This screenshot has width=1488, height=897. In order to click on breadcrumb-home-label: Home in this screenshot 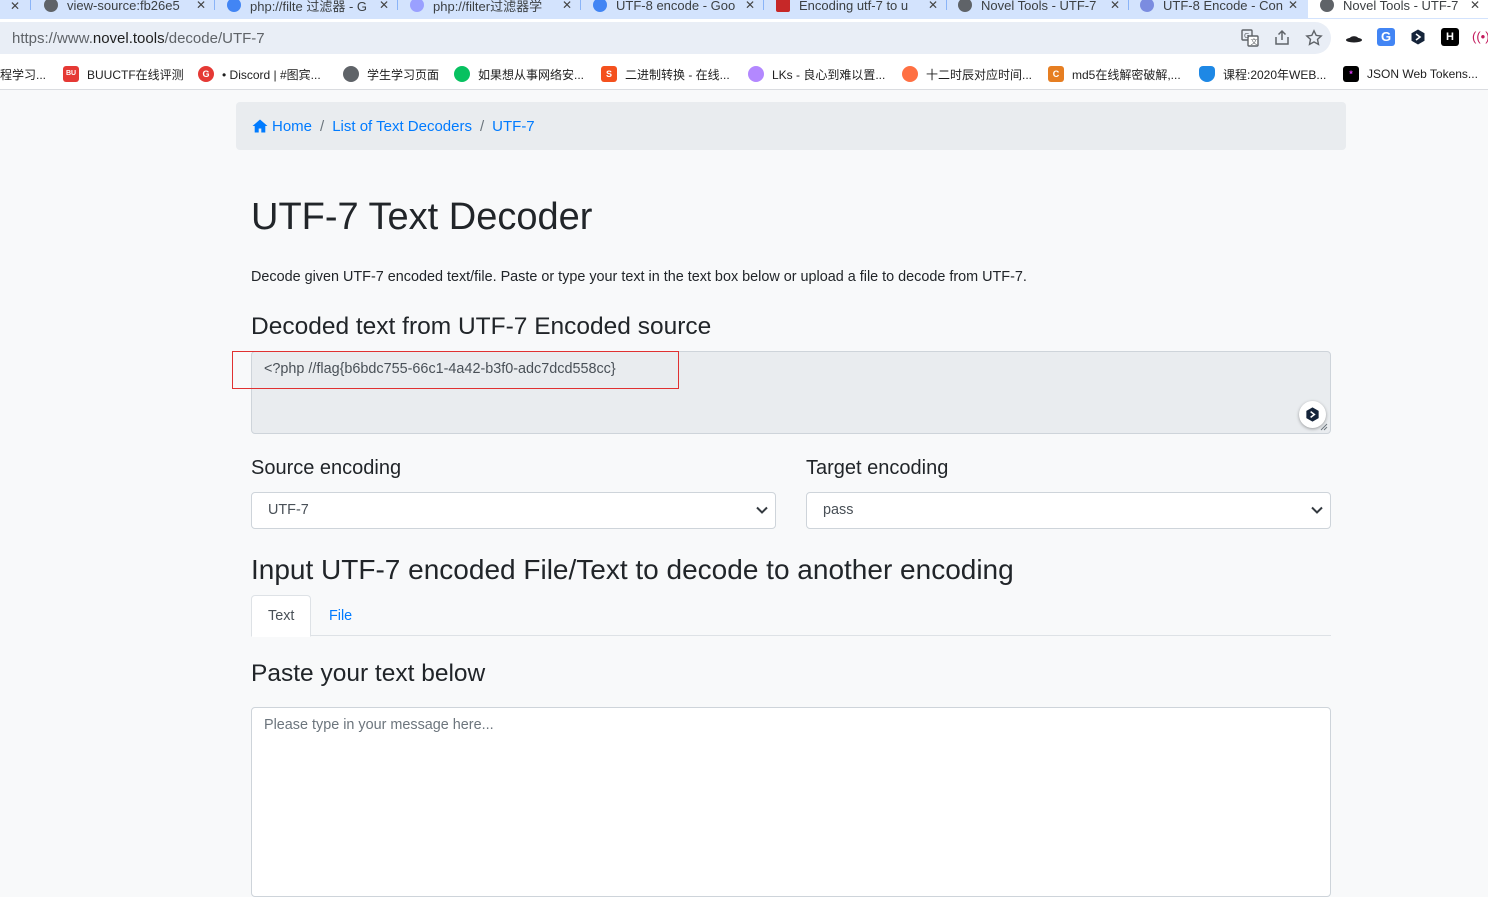, I will do `click(292, 126)`.